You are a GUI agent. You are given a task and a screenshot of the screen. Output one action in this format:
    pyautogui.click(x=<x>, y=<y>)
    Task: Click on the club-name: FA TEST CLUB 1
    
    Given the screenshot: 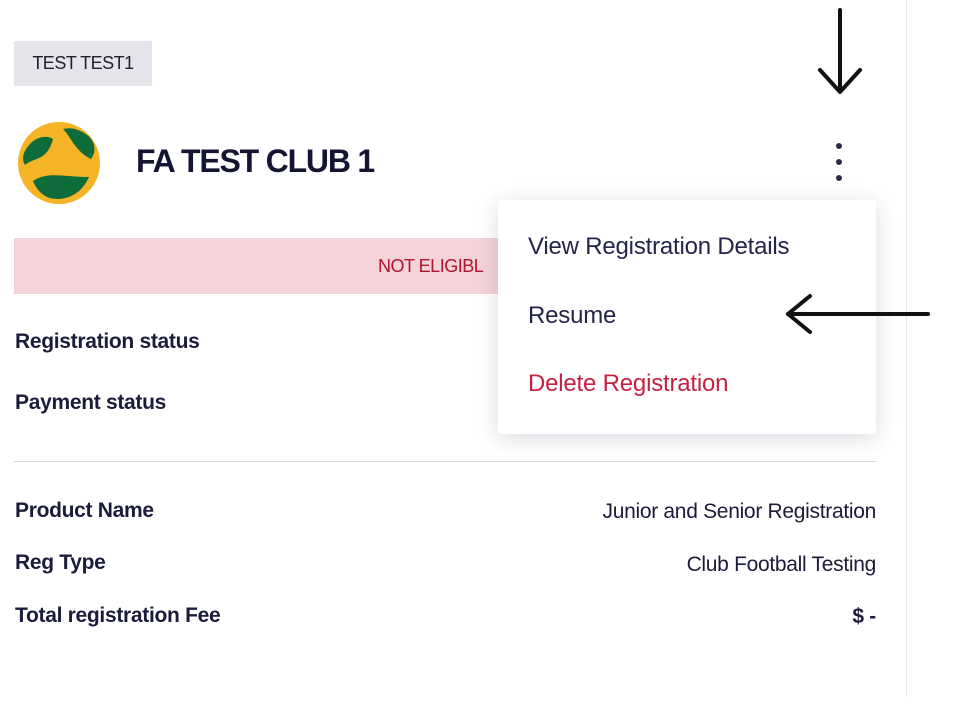 What is the action you would take?
    pyautogui.click(x=255, y=161)
    